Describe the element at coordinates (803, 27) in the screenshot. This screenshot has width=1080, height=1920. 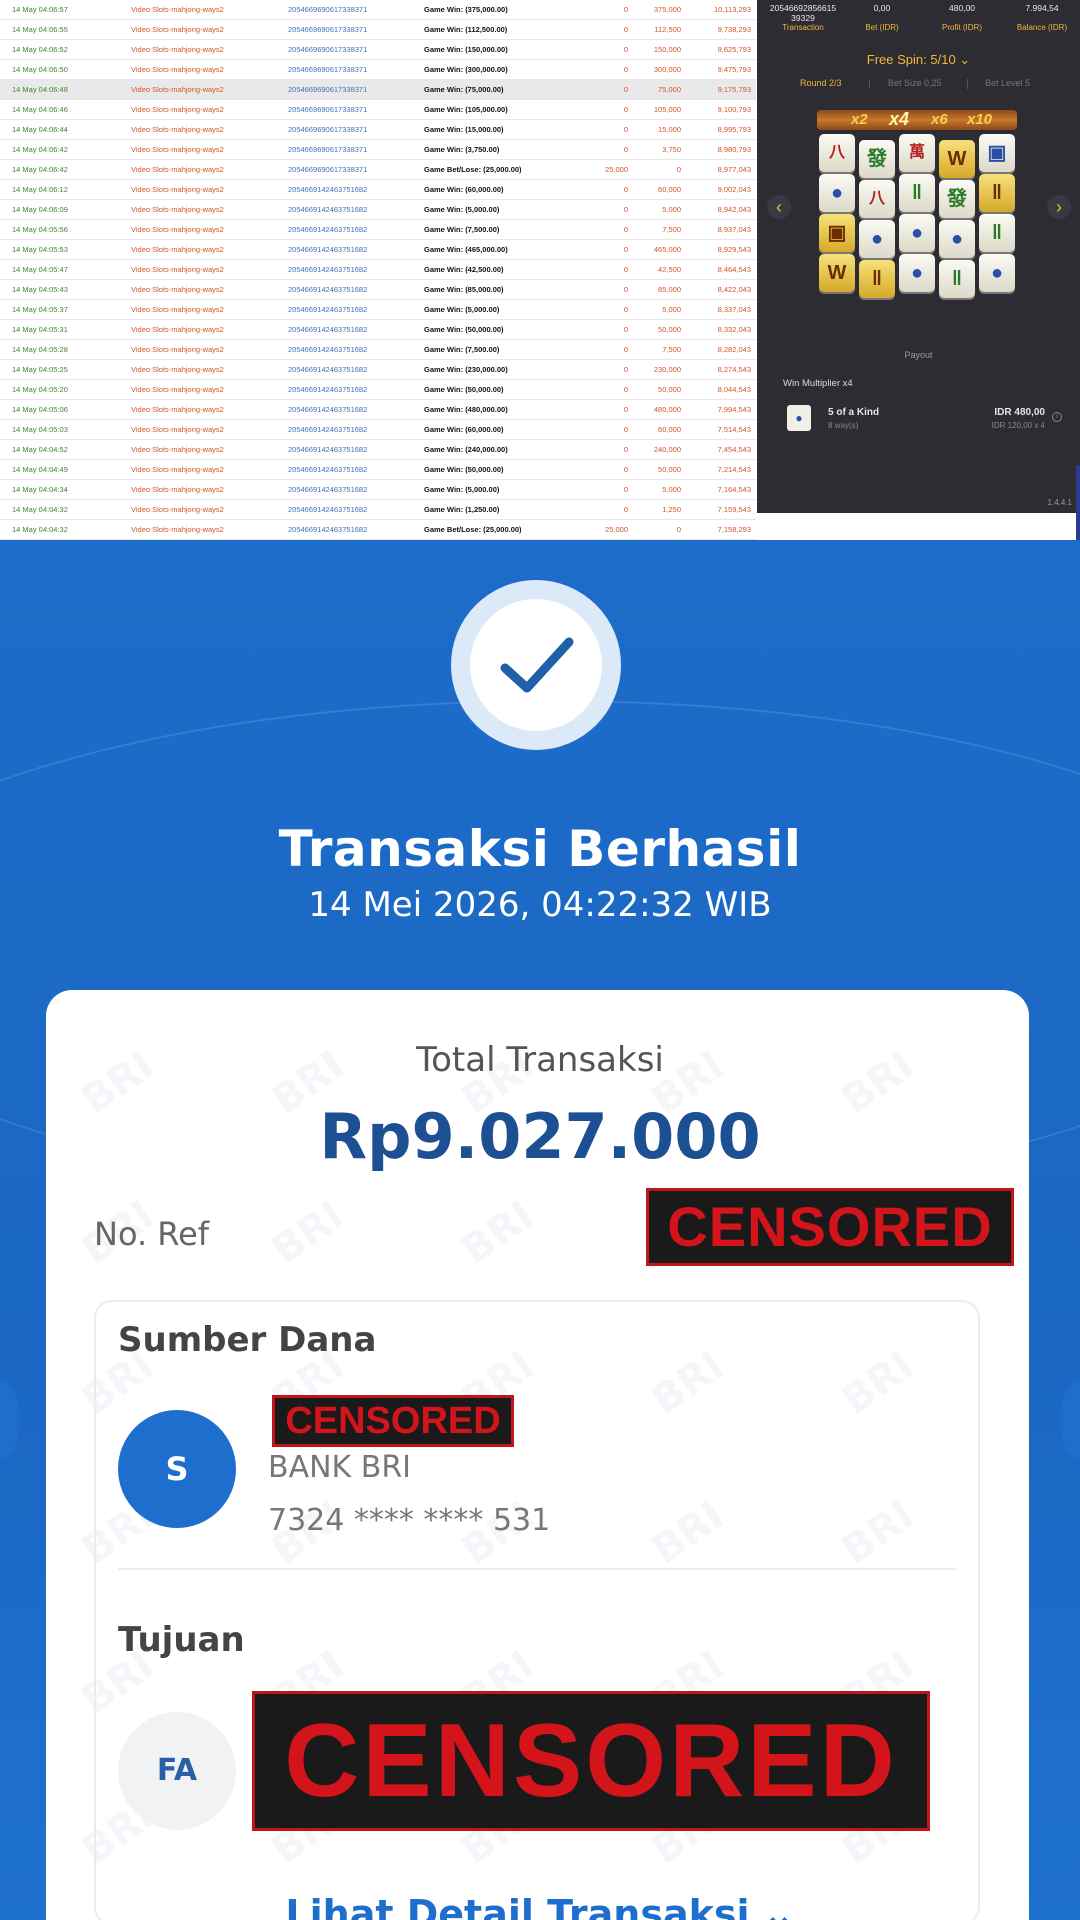
I see `transaction-label: Transaction` at that location.